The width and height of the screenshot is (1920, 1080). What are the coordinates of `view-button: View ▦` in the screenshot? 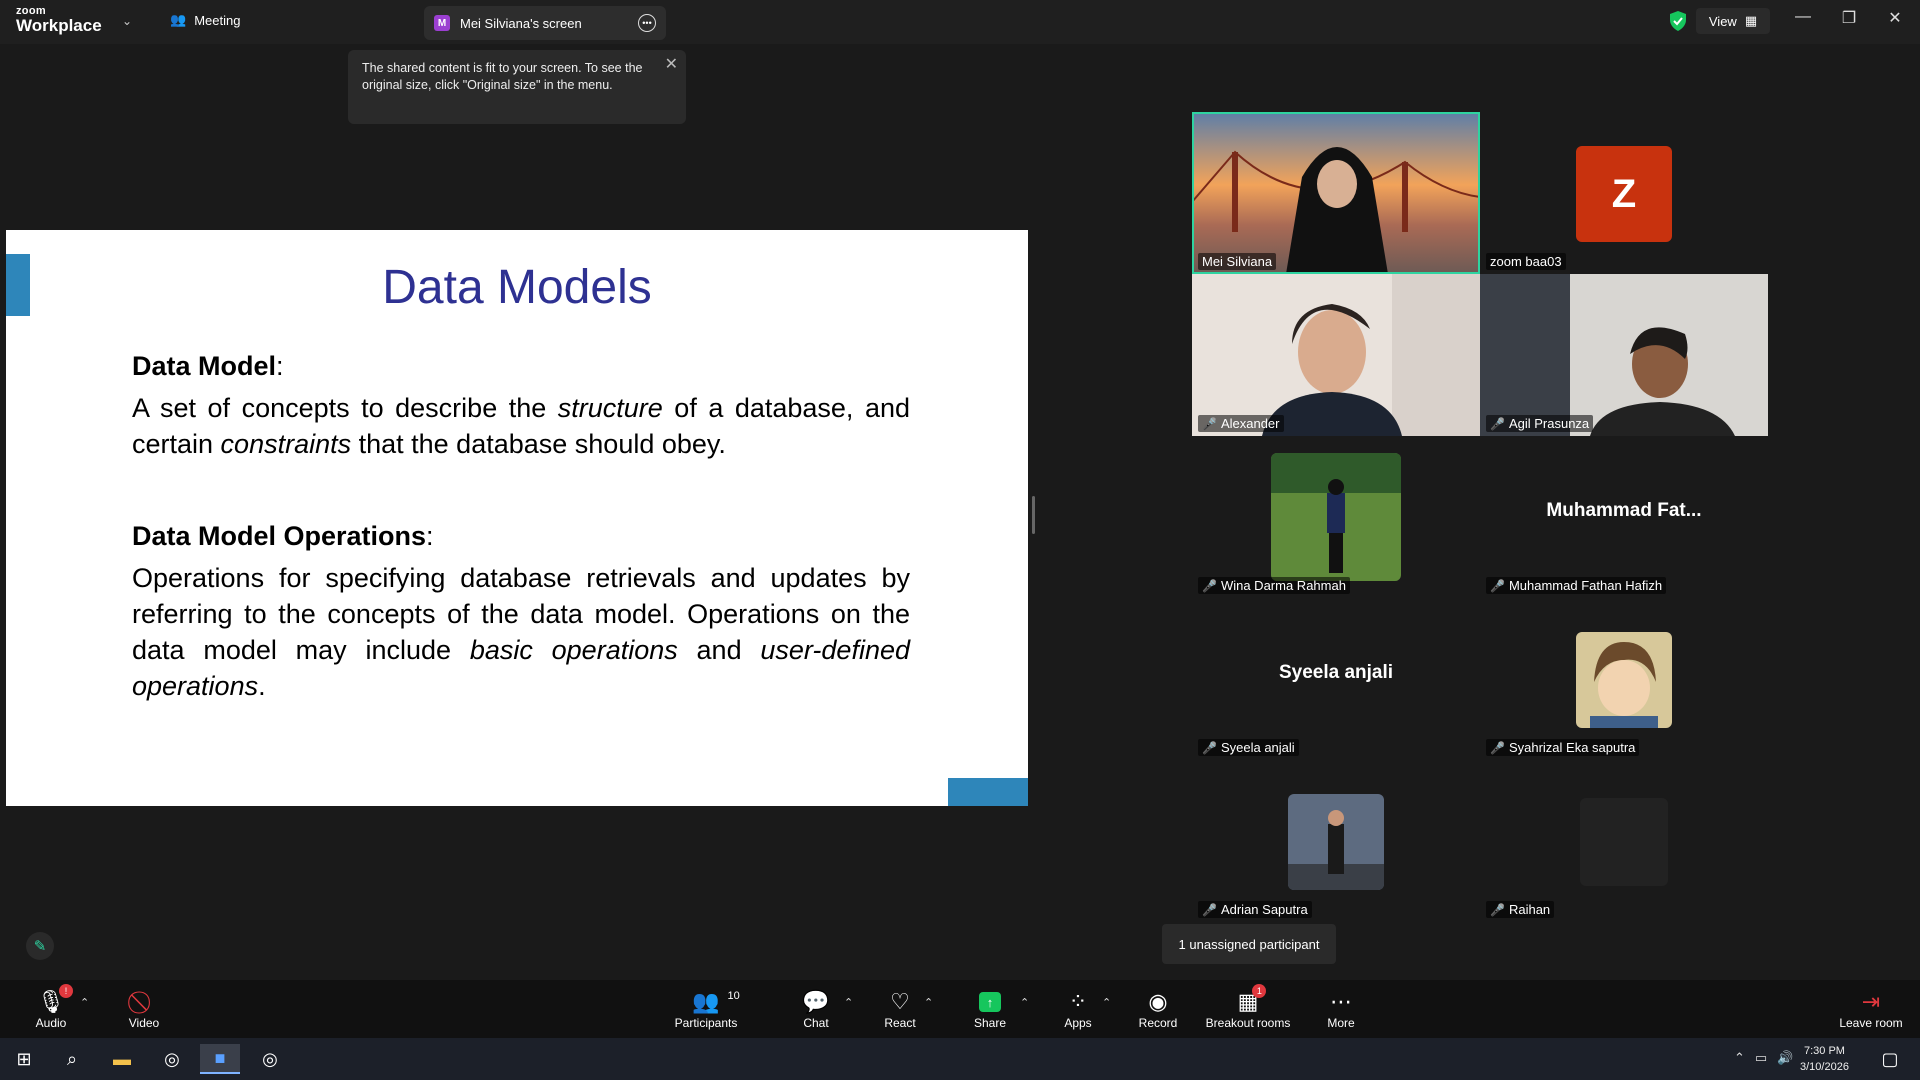 It's located at (1733, 21).